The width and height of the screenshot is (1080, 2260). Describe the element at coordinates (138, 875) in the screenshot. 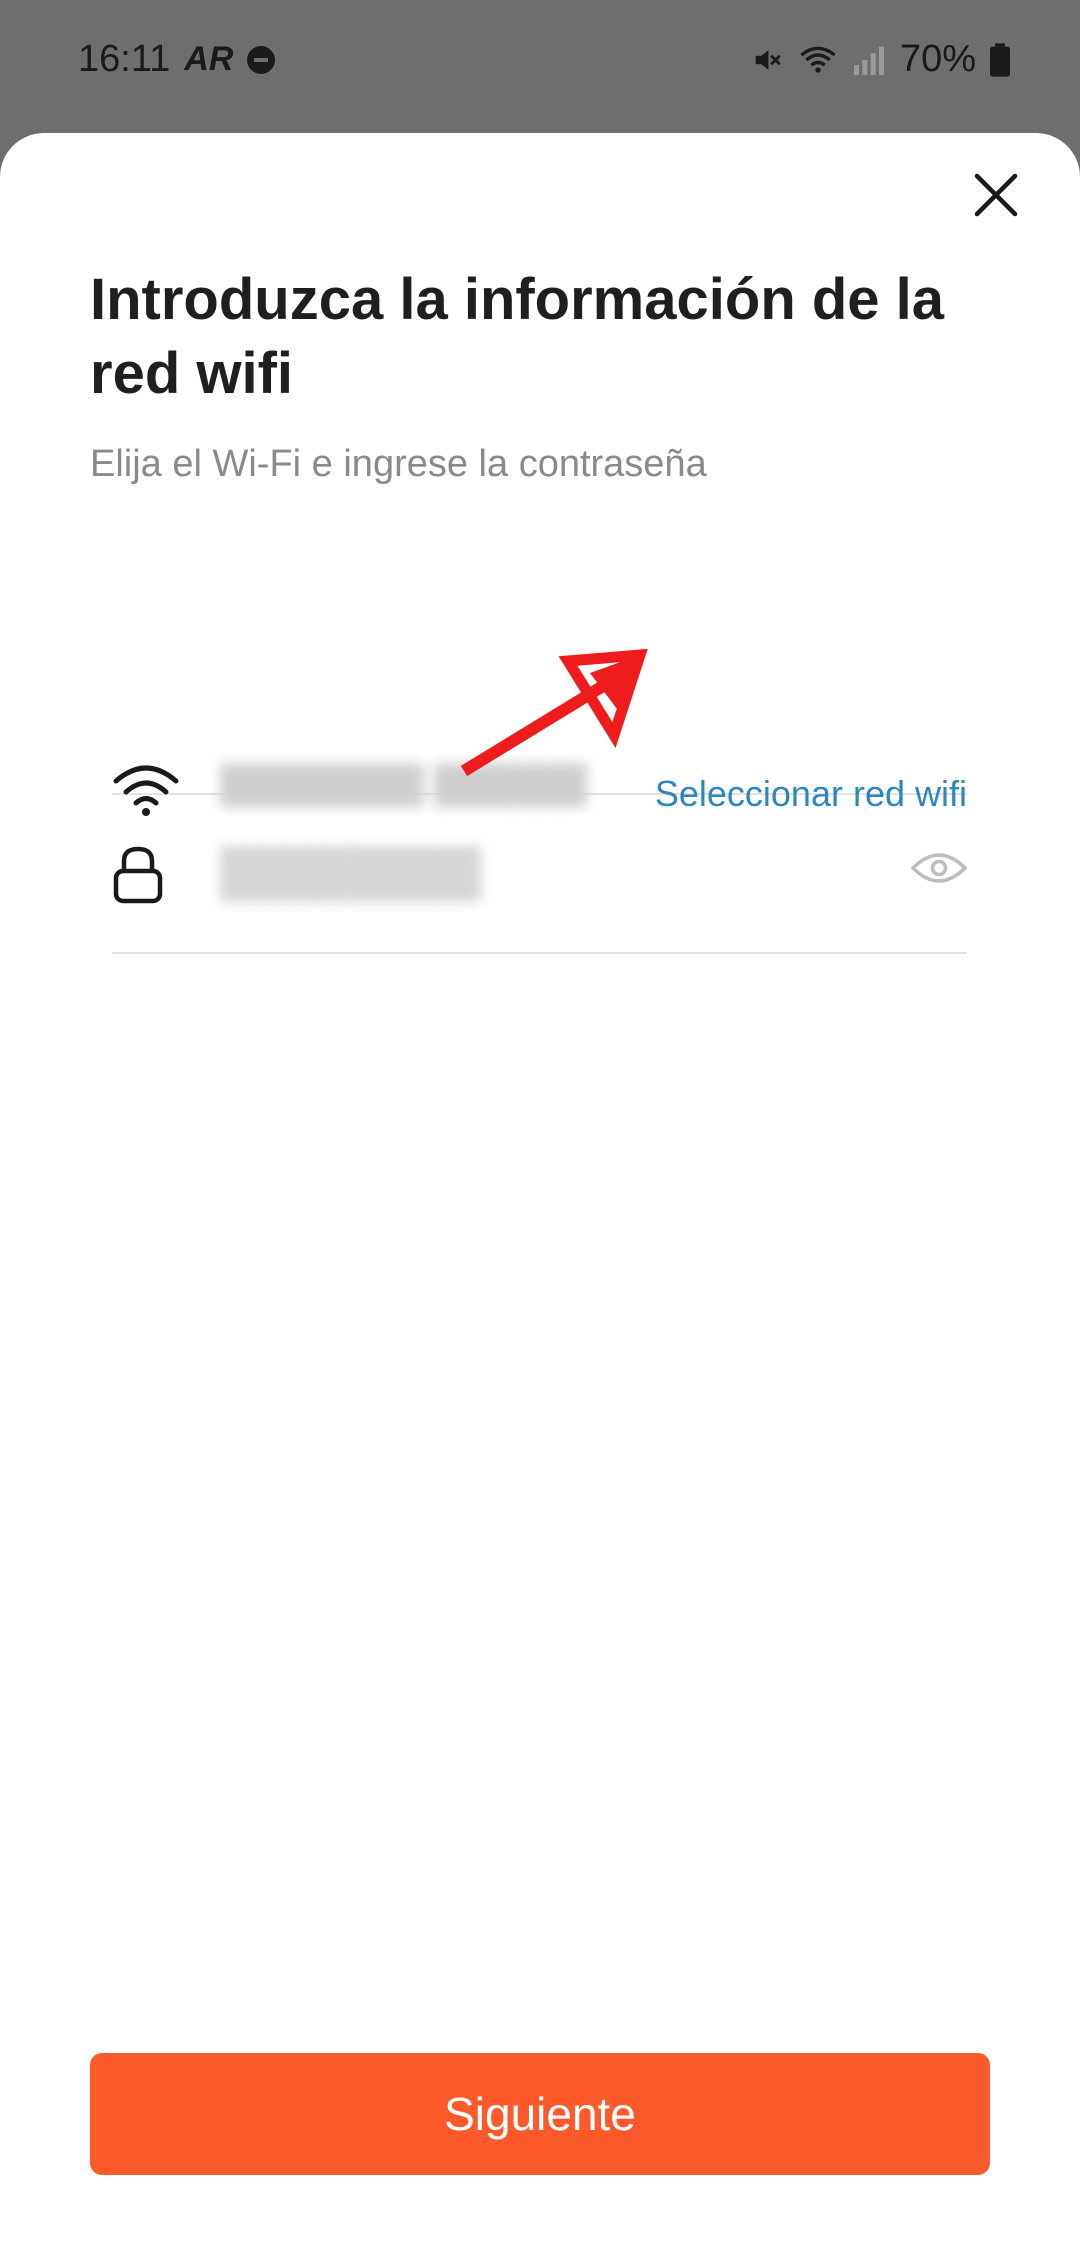

I see `lock-icon` at that location.